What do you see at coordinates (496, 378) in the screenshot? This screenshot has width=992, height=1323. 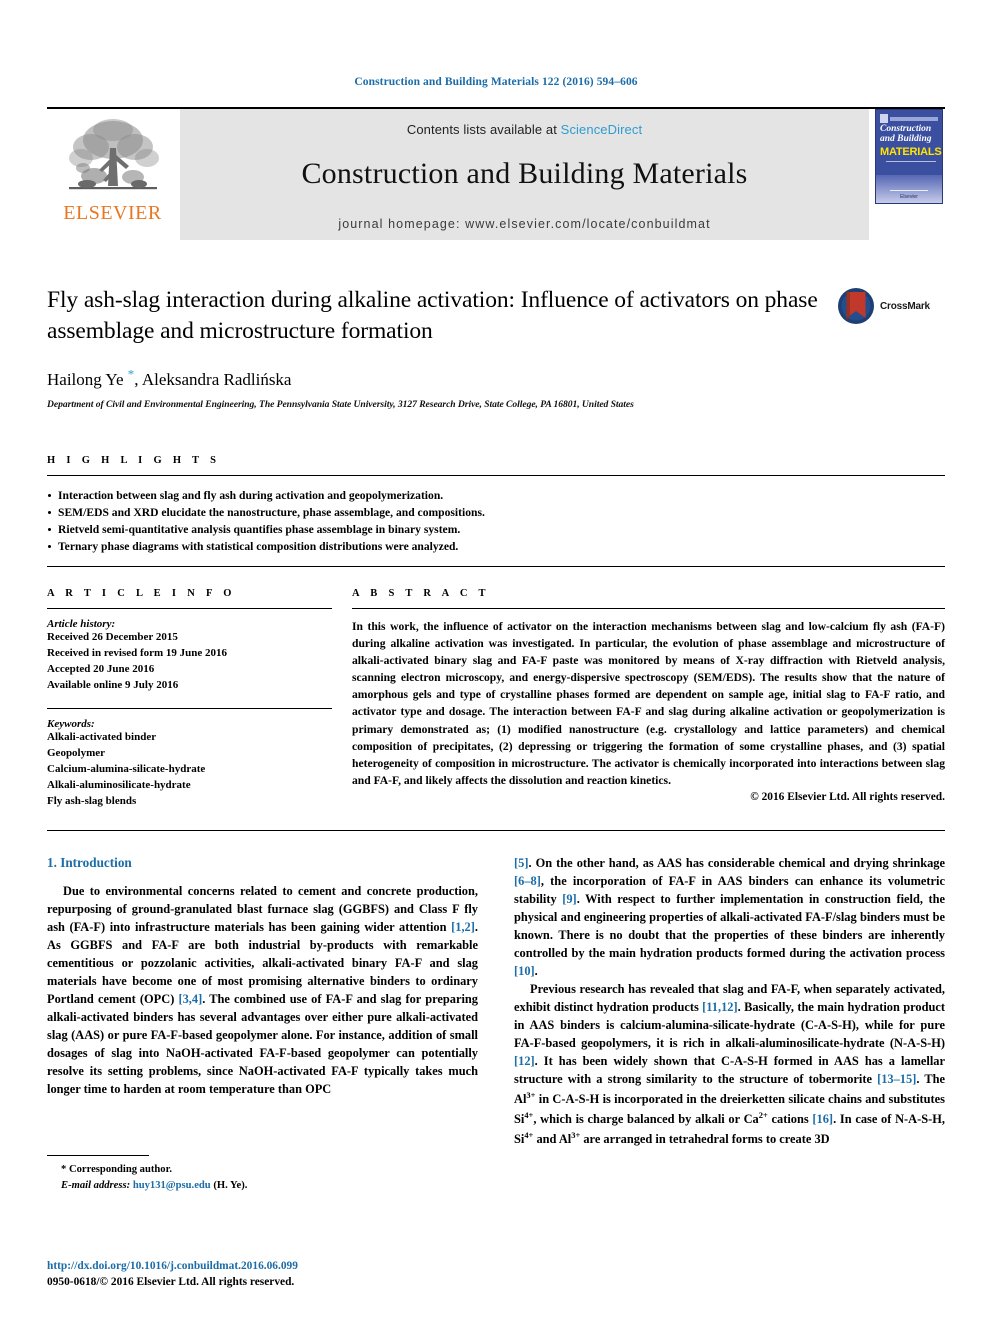 I see `author-list: Hailong Ye *, Aleksandra Radlińska` at bounding box center [496, 378].